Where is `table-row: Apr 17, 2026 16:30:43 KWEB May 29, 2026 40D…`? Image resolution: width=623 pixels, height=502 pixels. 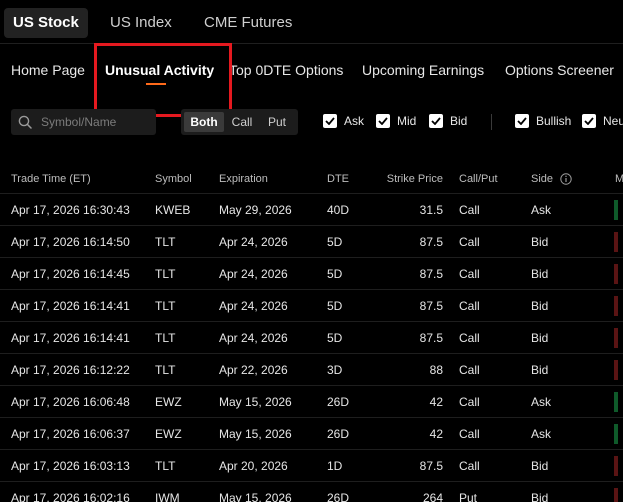
table-row: Apr 17, 2026 16:30:43 KWEB May 29, 2026 40D… is located at coordinates (311, 210).